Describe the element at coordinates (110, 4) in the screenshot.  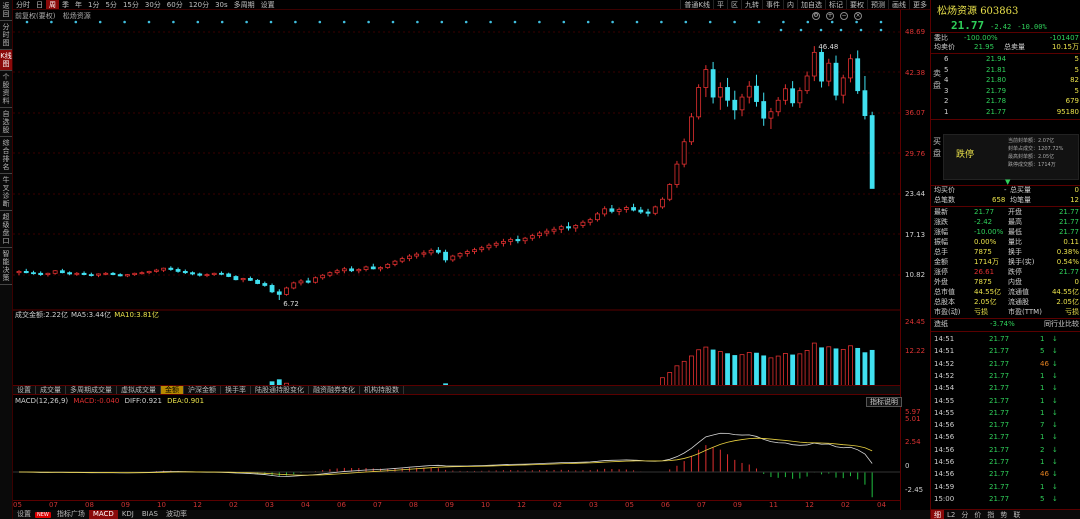
I see `period-tab-6: 5分` at that location.